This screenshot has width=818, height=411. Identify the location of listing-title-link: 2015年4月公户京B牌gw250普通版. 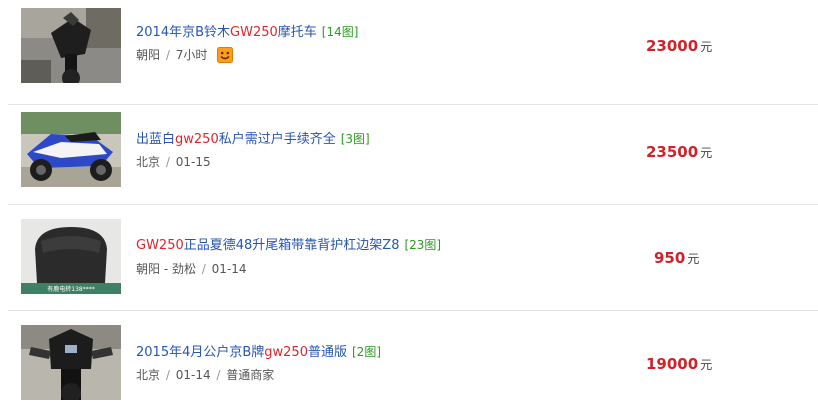
(241, 352).